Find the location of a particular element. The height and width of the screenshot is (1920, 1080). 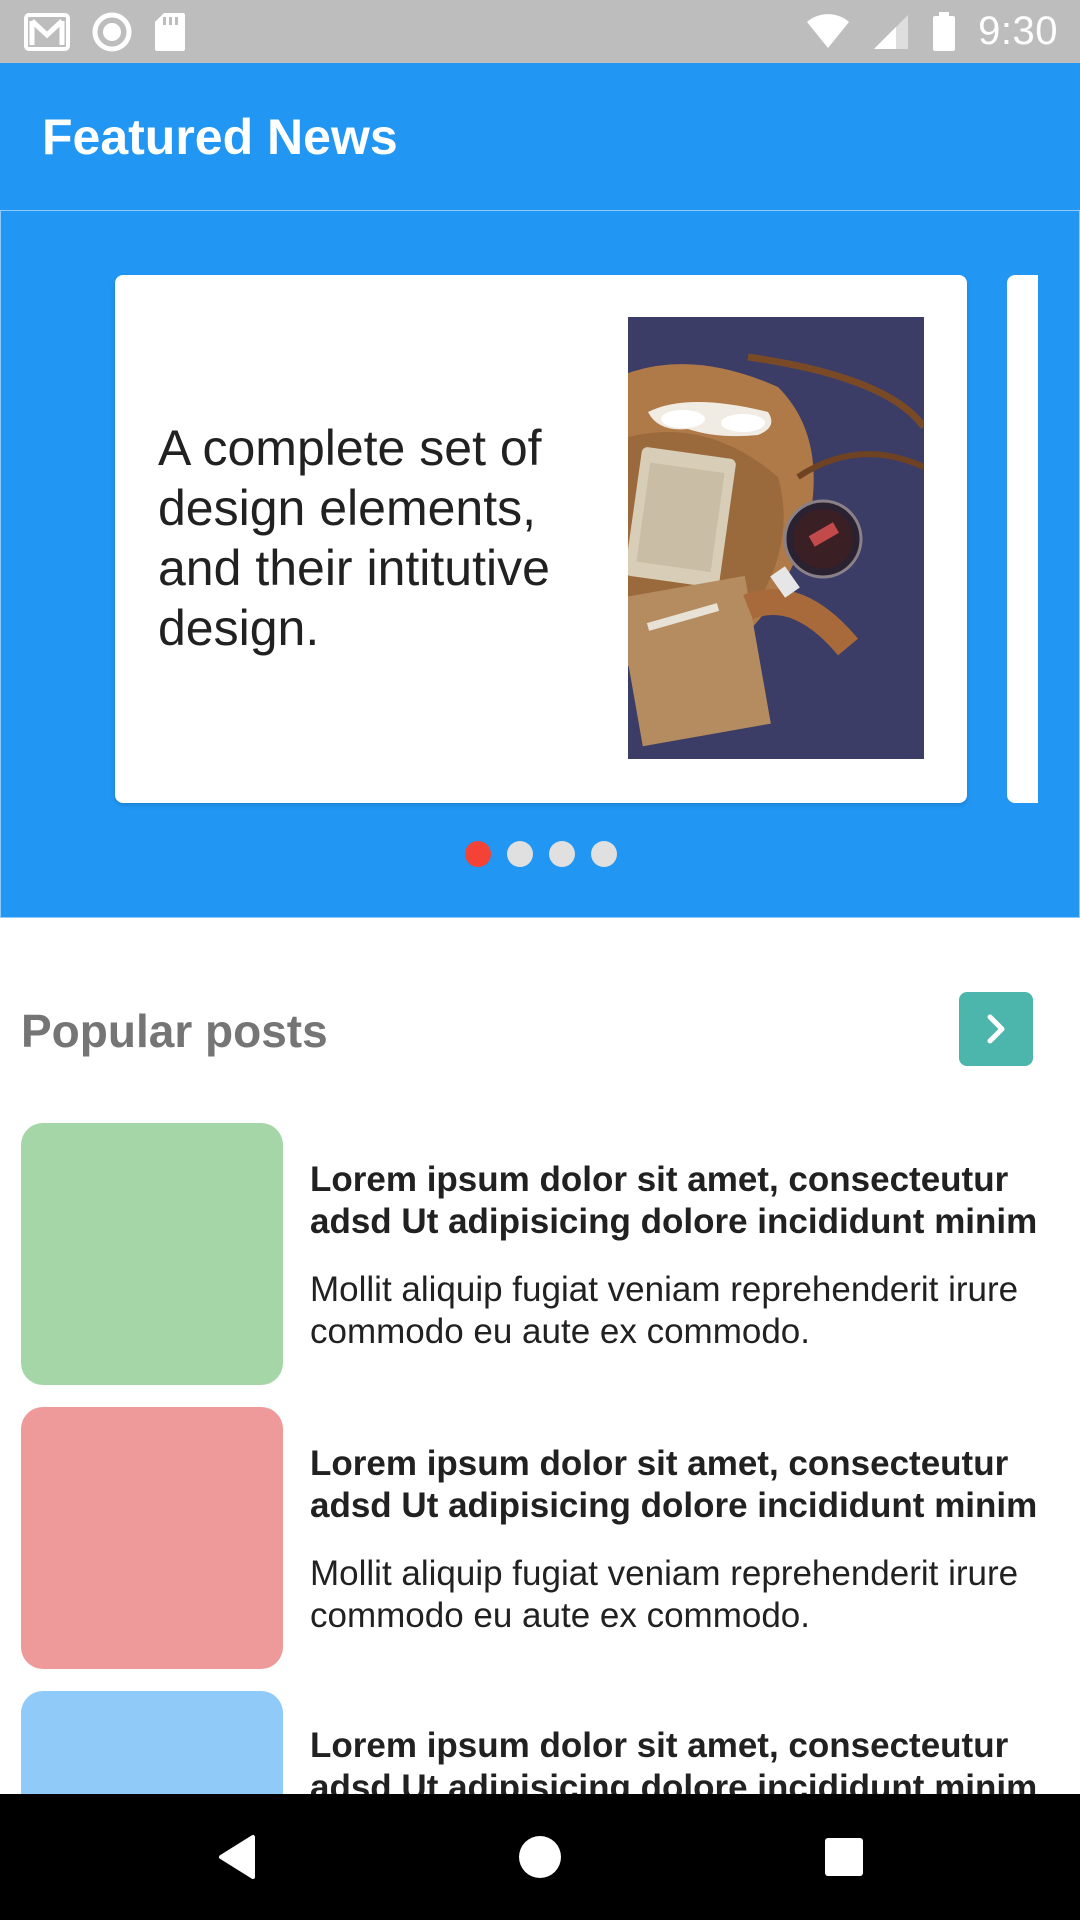

status-right: 9:30 is located at coordinates (932, 31).